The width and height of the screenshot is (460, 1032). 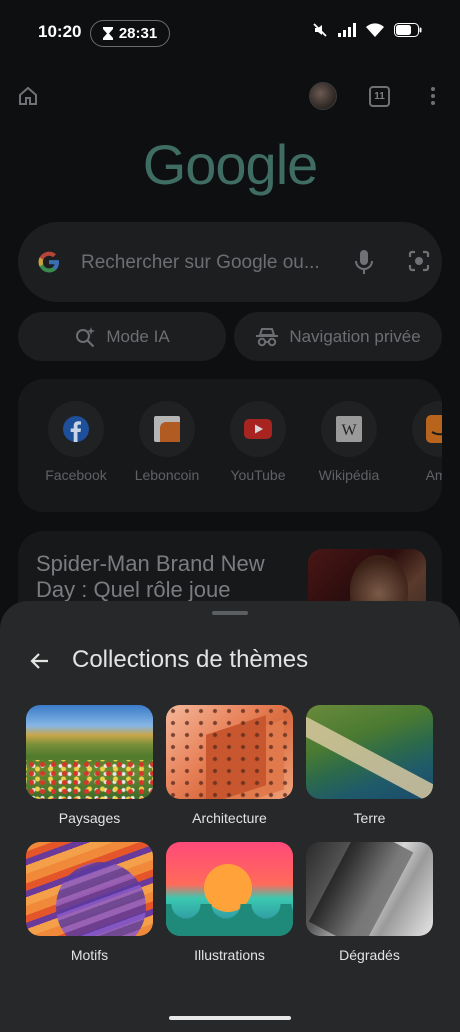 I want to click on shortcut-label: Facebook, so click(x=76, y=475).